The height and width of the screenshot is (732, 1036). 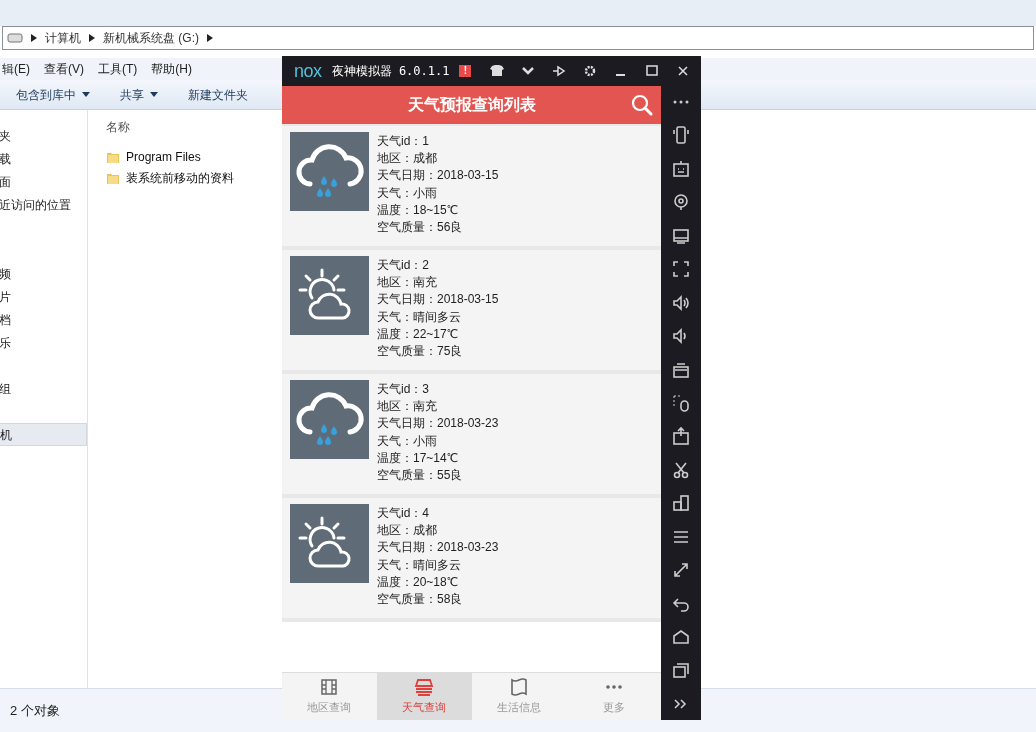 I want to click on record-field: 温度：18~15℃, so click(x=438, y=210).